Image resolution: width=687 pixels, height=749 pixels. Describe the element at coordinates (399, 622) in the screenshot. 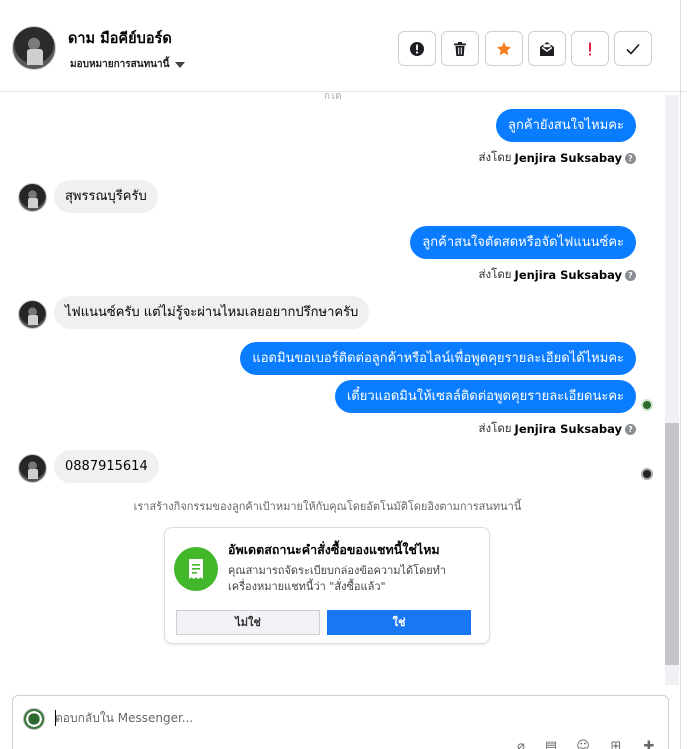

I see `yes-button: ใช่` at that location.